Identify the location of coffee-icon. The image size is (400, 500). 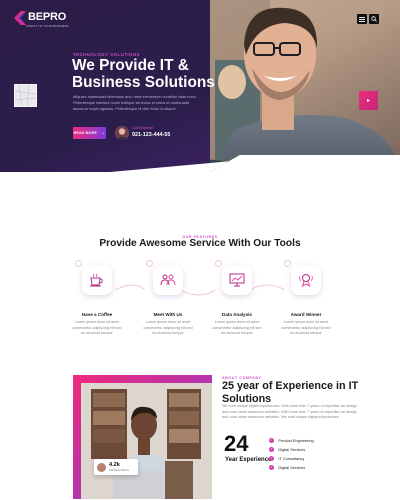
(96, 280).